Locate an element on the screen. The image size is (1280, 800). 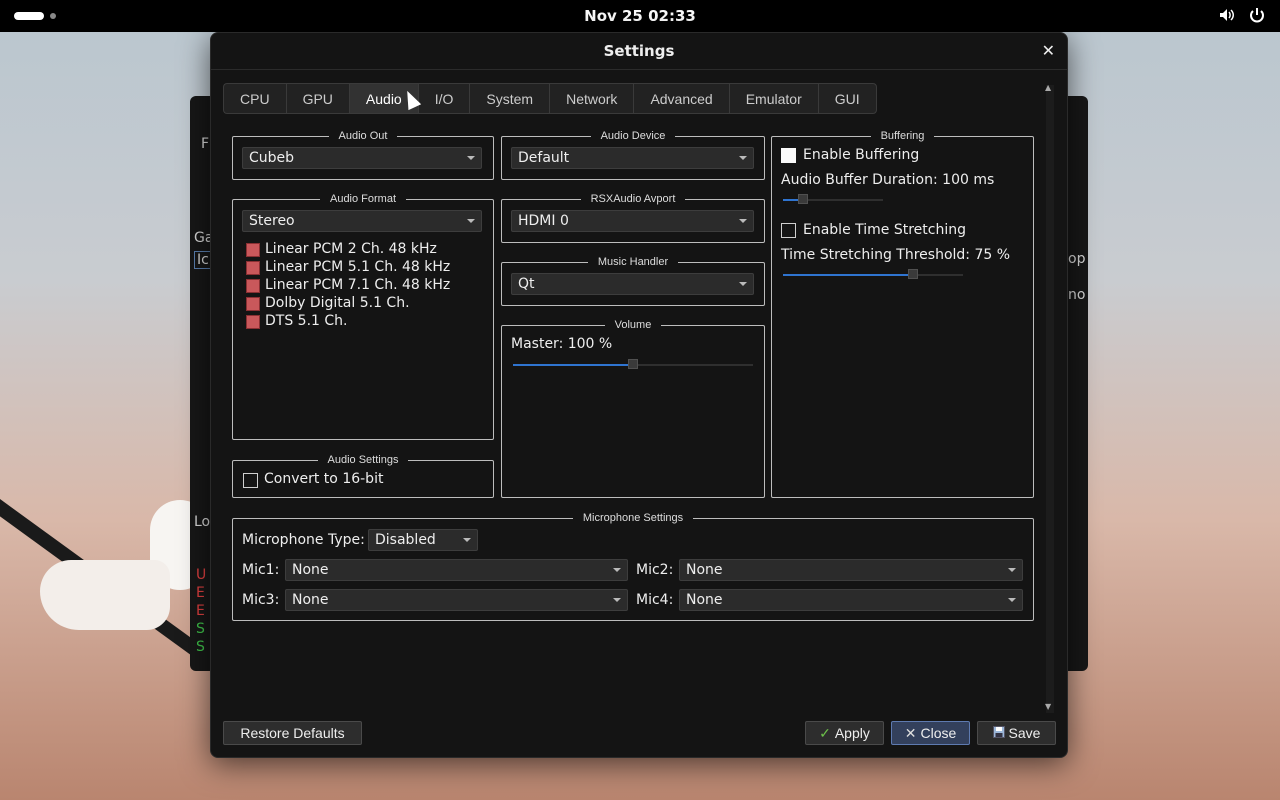
mic2-label: Mic2: is located at coordinates (655, 570).